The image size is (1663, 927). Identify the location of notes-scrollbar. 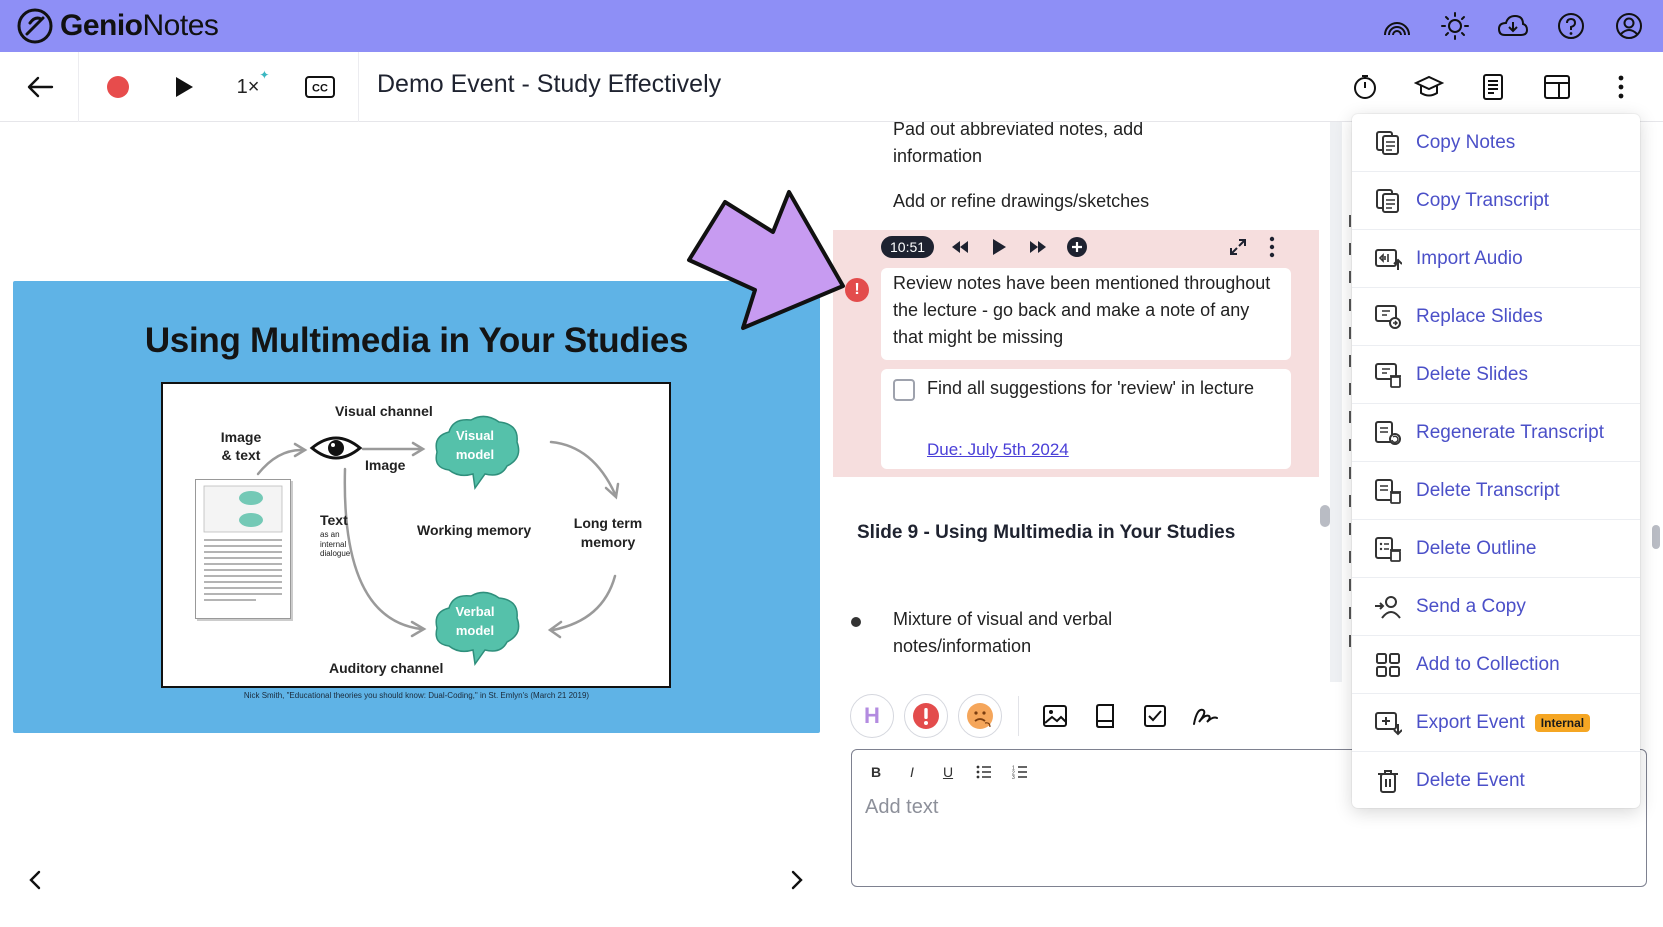
(1325, 516).